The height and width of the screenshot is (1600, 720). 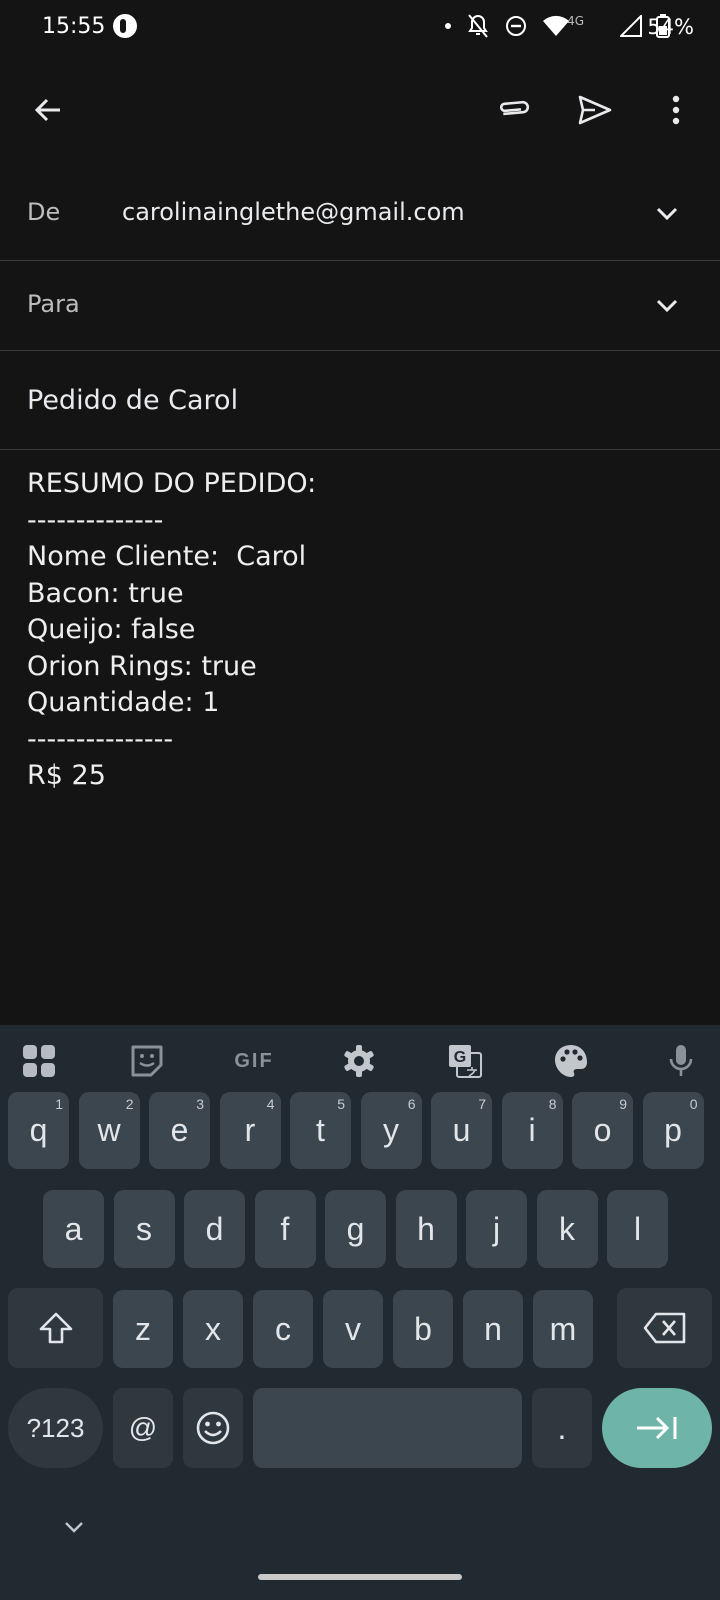 I want to click on palette-icon, so click(x=571, y=1061).